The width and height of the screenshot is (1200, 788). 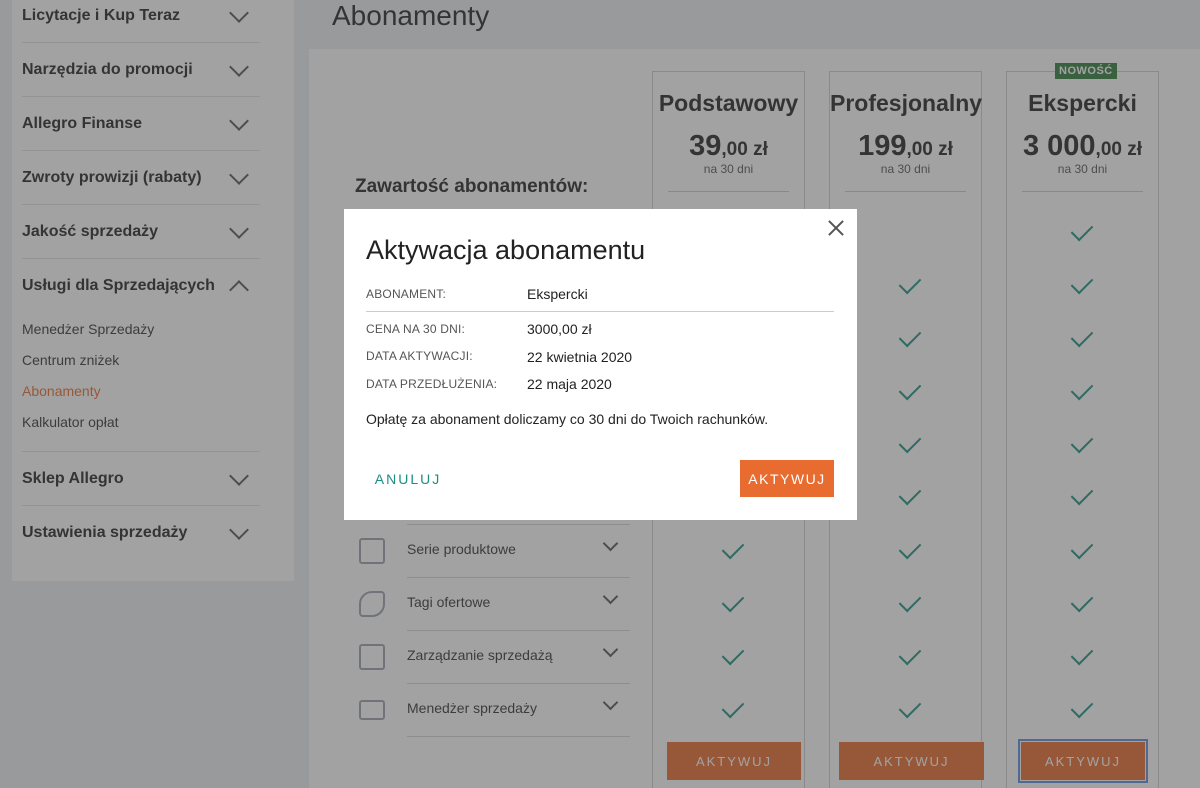 I want to click on close-icon, so click(x=836, y=228).